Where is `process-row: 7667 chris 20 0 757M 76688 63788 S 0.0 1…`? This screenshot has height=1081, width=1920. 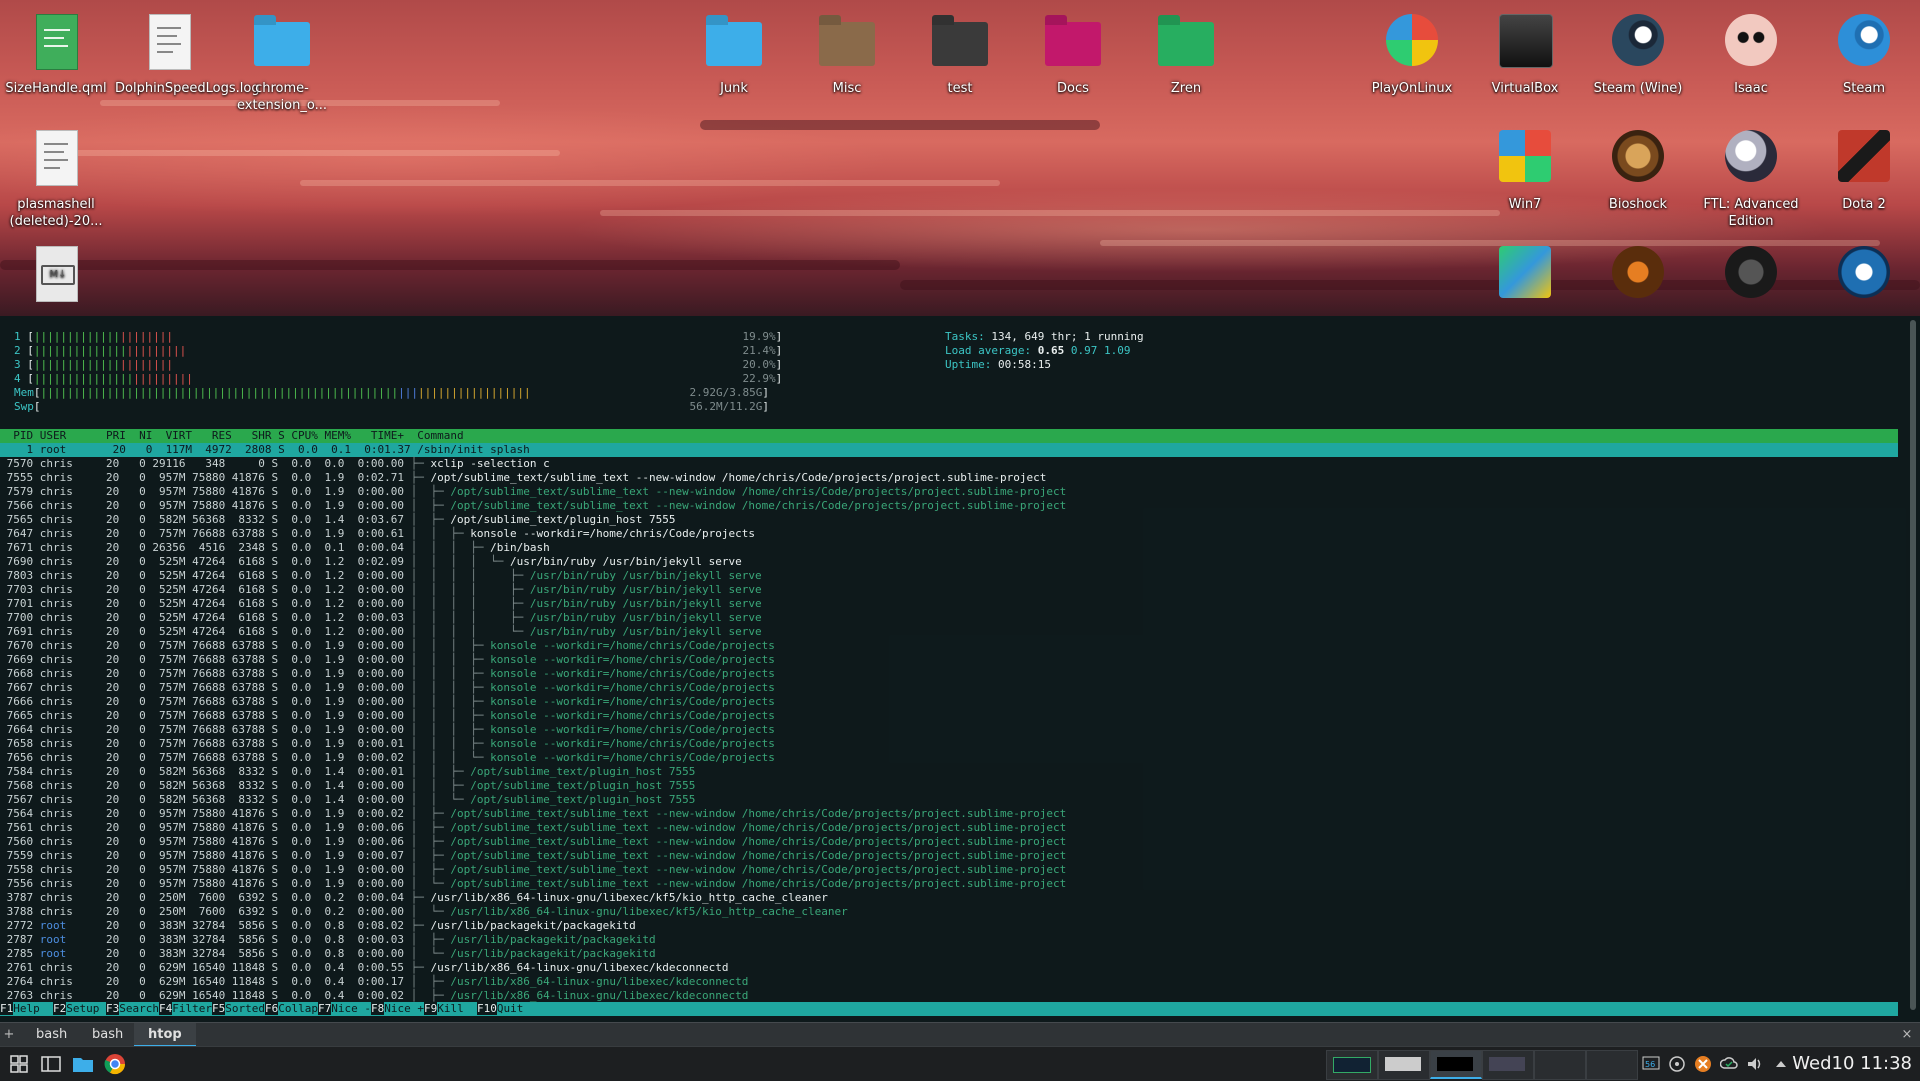
process-row: 7667 chris 20 0 757M 76688 63788 S 0.0 1… is located at coordinates (949, 688).